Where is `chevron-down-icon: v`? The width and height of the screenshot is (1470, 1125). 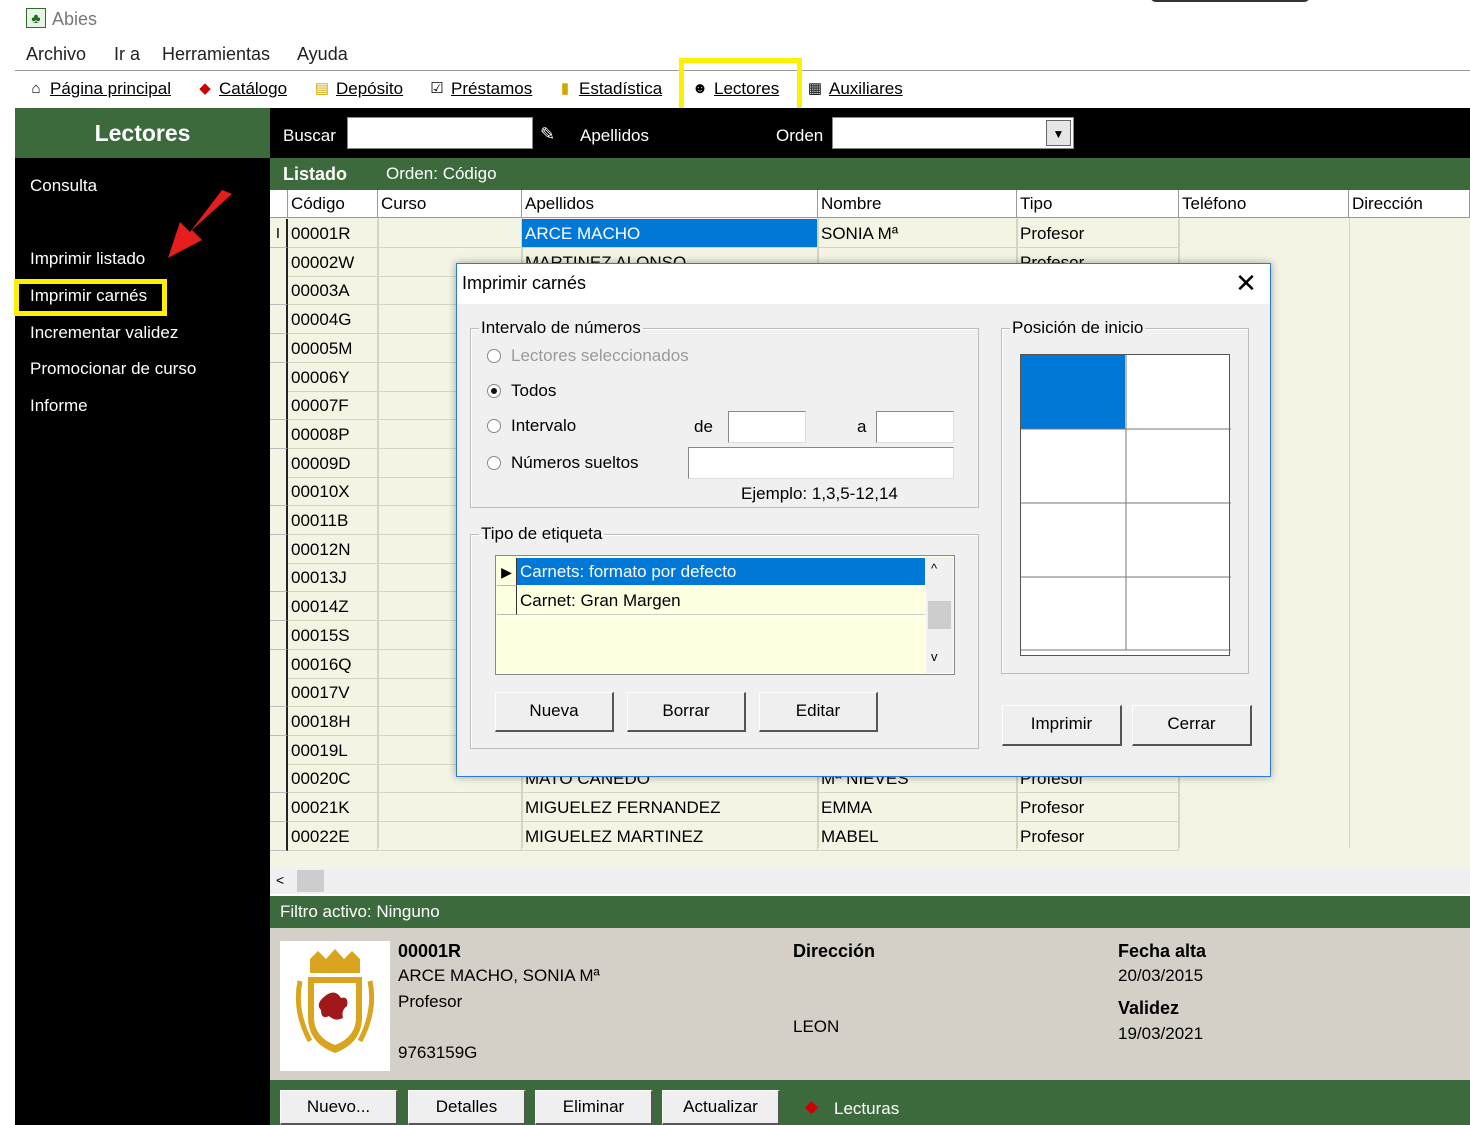 chevron-down-icon: v is located at coordinates (934, 656).